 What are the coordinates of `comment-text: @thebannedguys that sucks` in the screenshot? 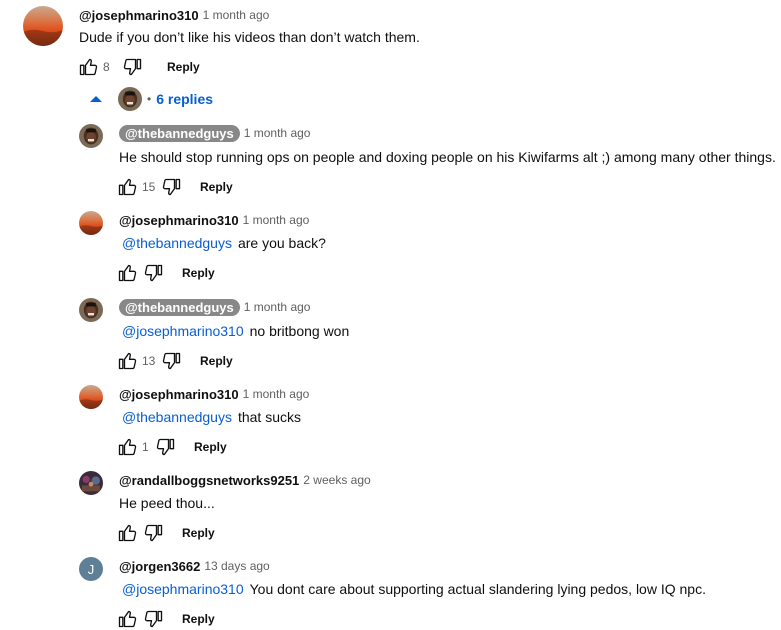 It's located at (211, 417).